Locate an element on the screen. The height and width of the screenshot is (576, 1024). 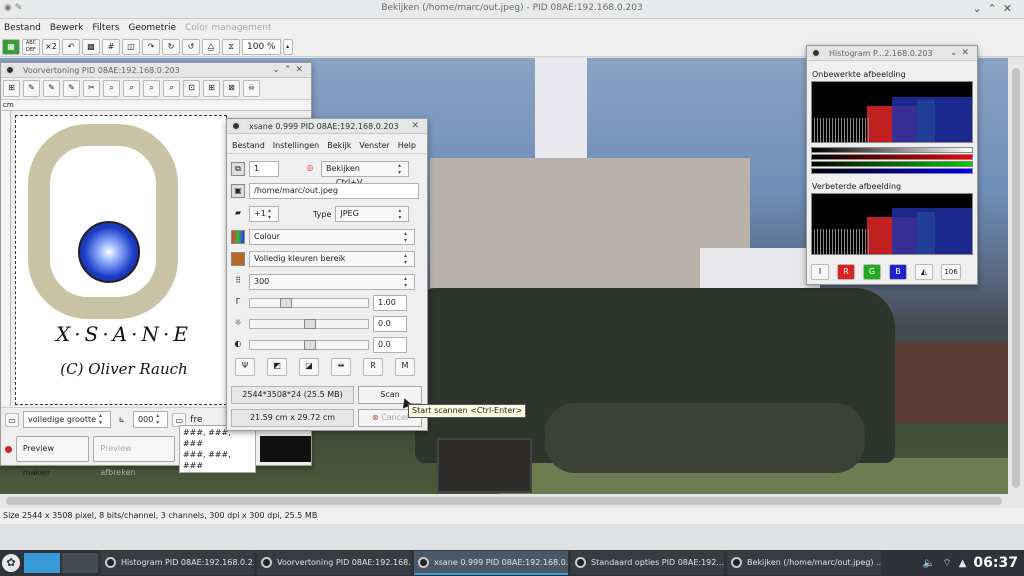
contrast-slider-knob is located at coordinates (310, 345).